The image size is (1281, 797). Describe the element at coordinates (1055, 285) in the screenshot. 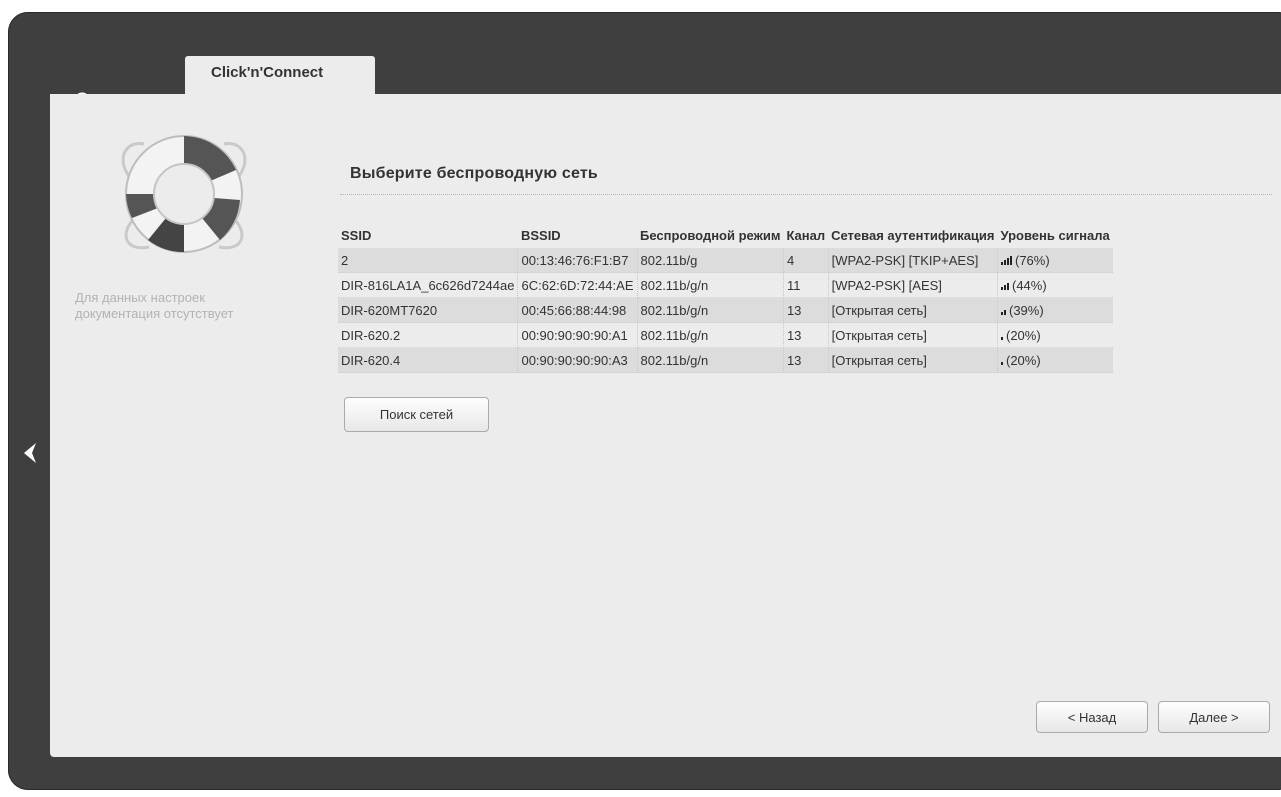

I see `cell-signal: (44%)` at that location.